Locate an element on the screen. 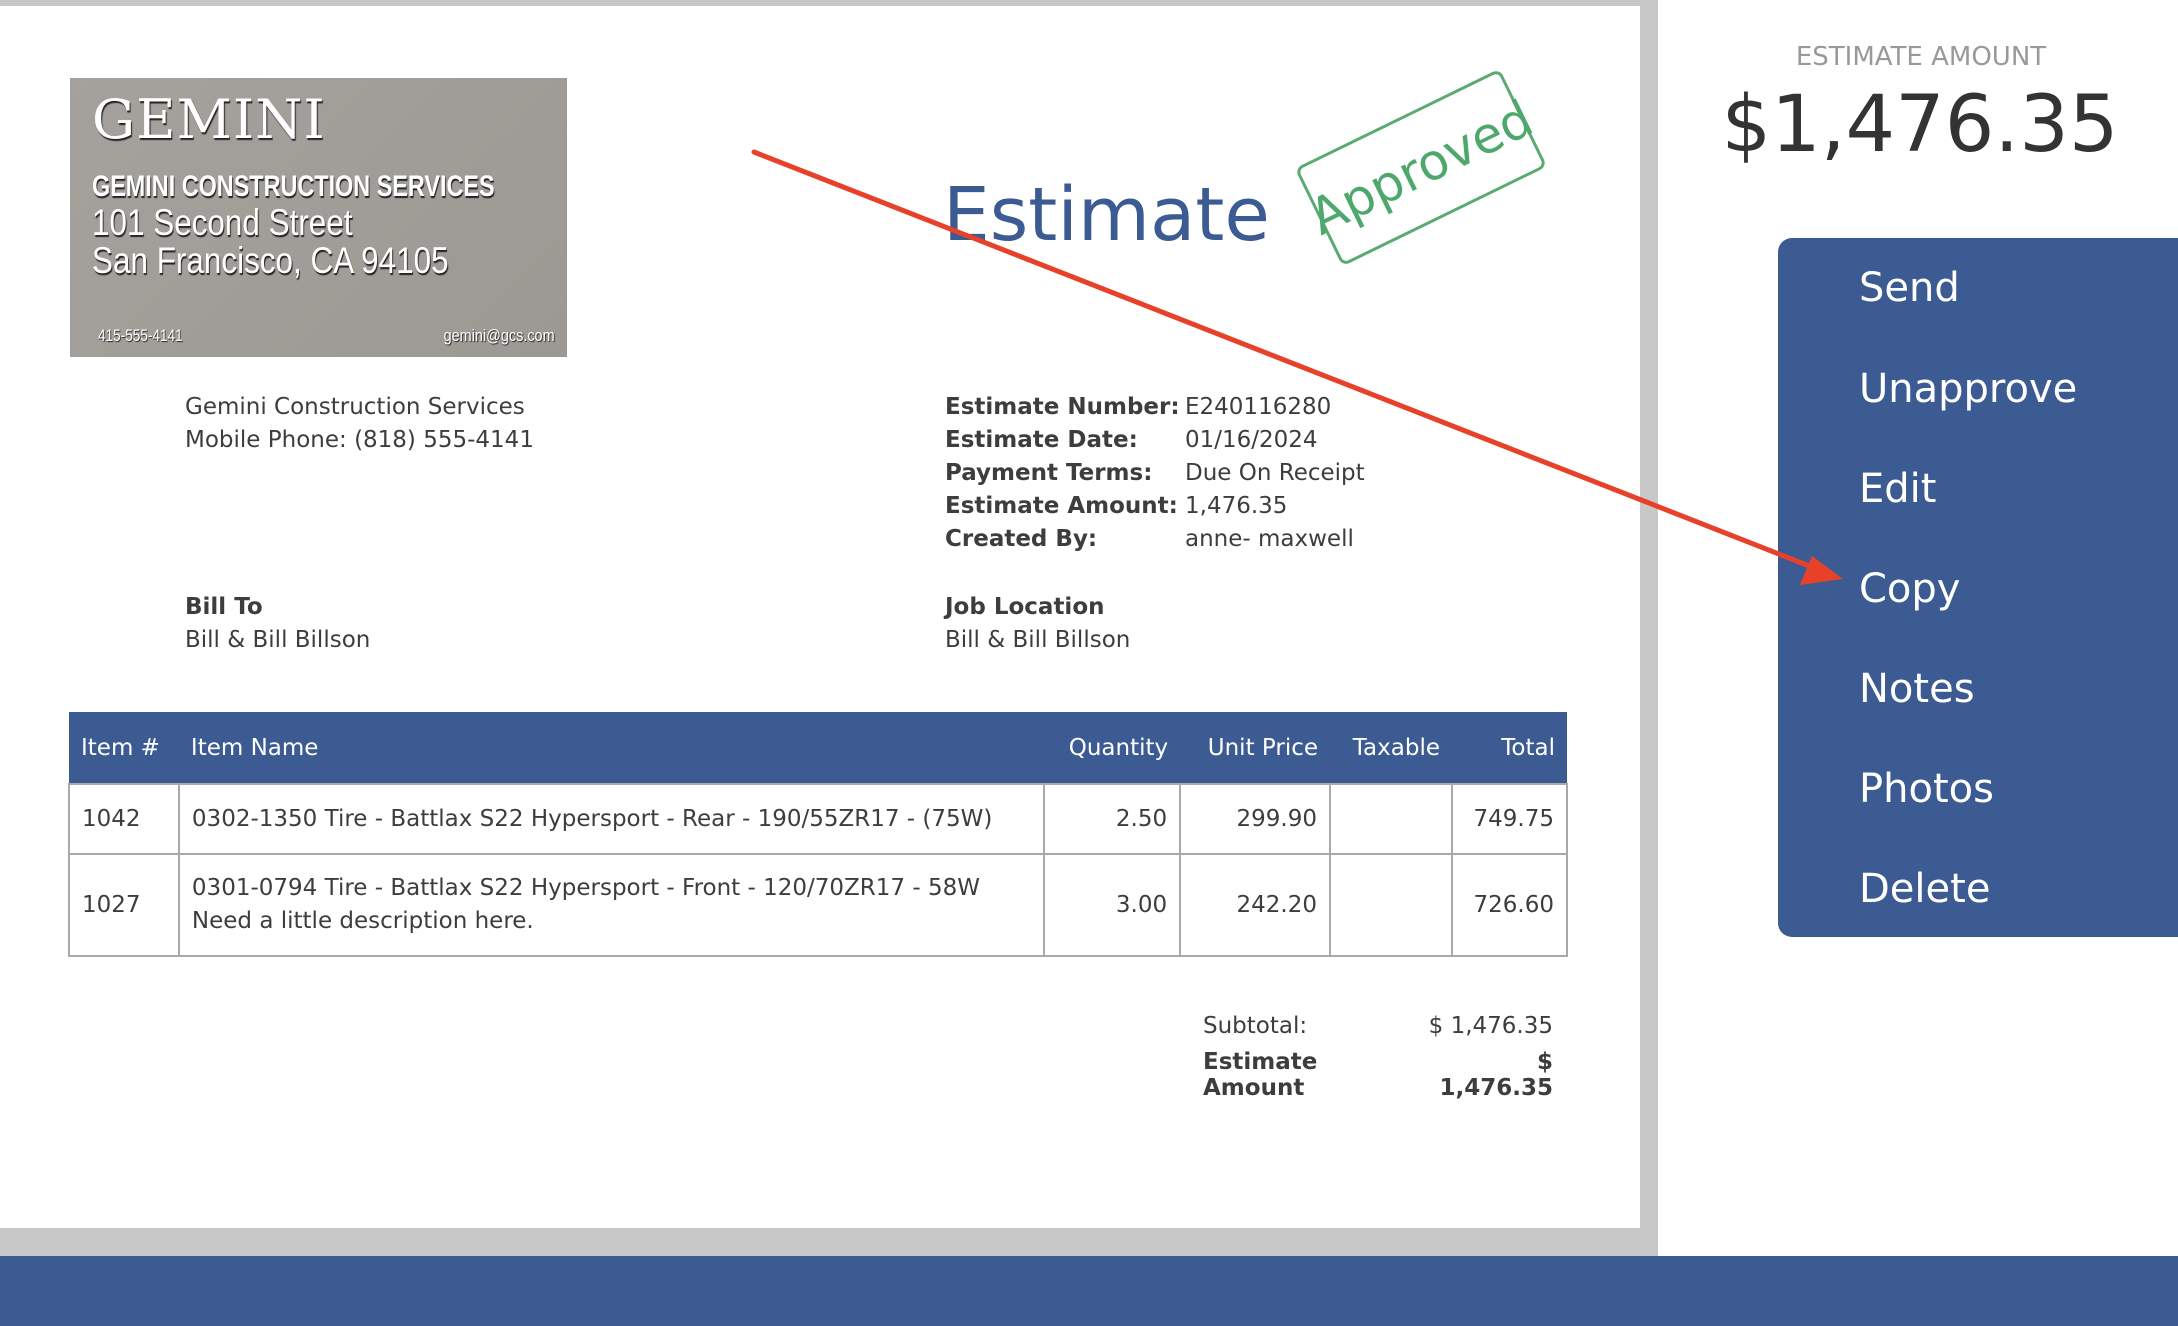 The height and width of the screenshot is (1326, 2178). bill-to-value: Bill & Bill Billson is located at coordinates (278, 640).